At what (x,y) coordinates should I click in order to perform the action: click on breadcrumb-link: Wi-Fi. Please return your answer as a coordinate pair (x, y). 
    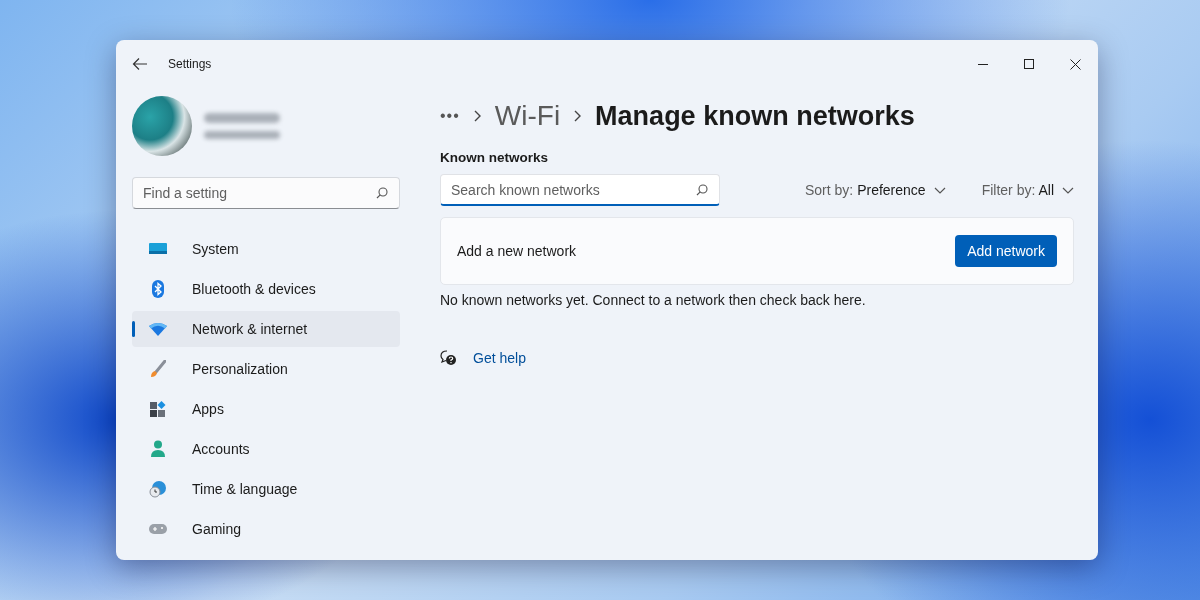
    Looking at the image, I should click on (527, 116).